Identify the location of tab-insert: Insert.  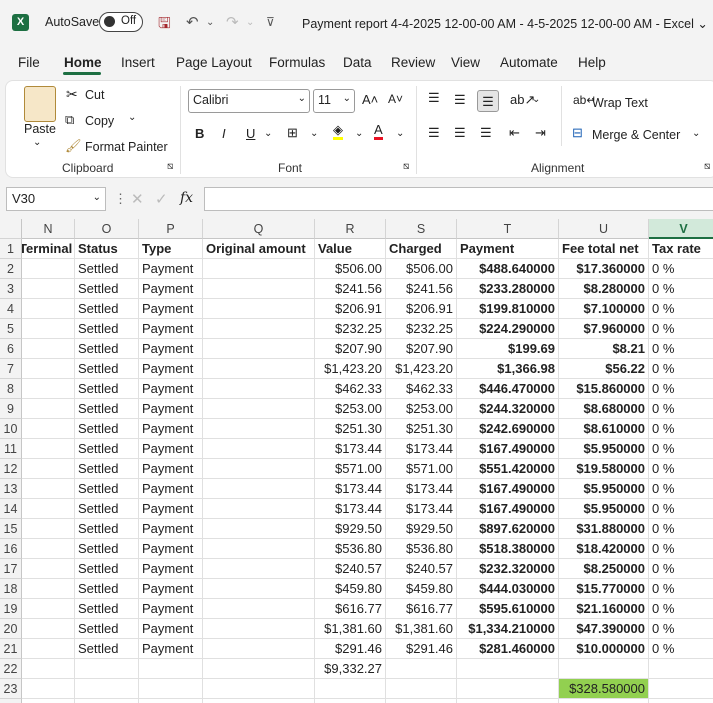
(138, 62).